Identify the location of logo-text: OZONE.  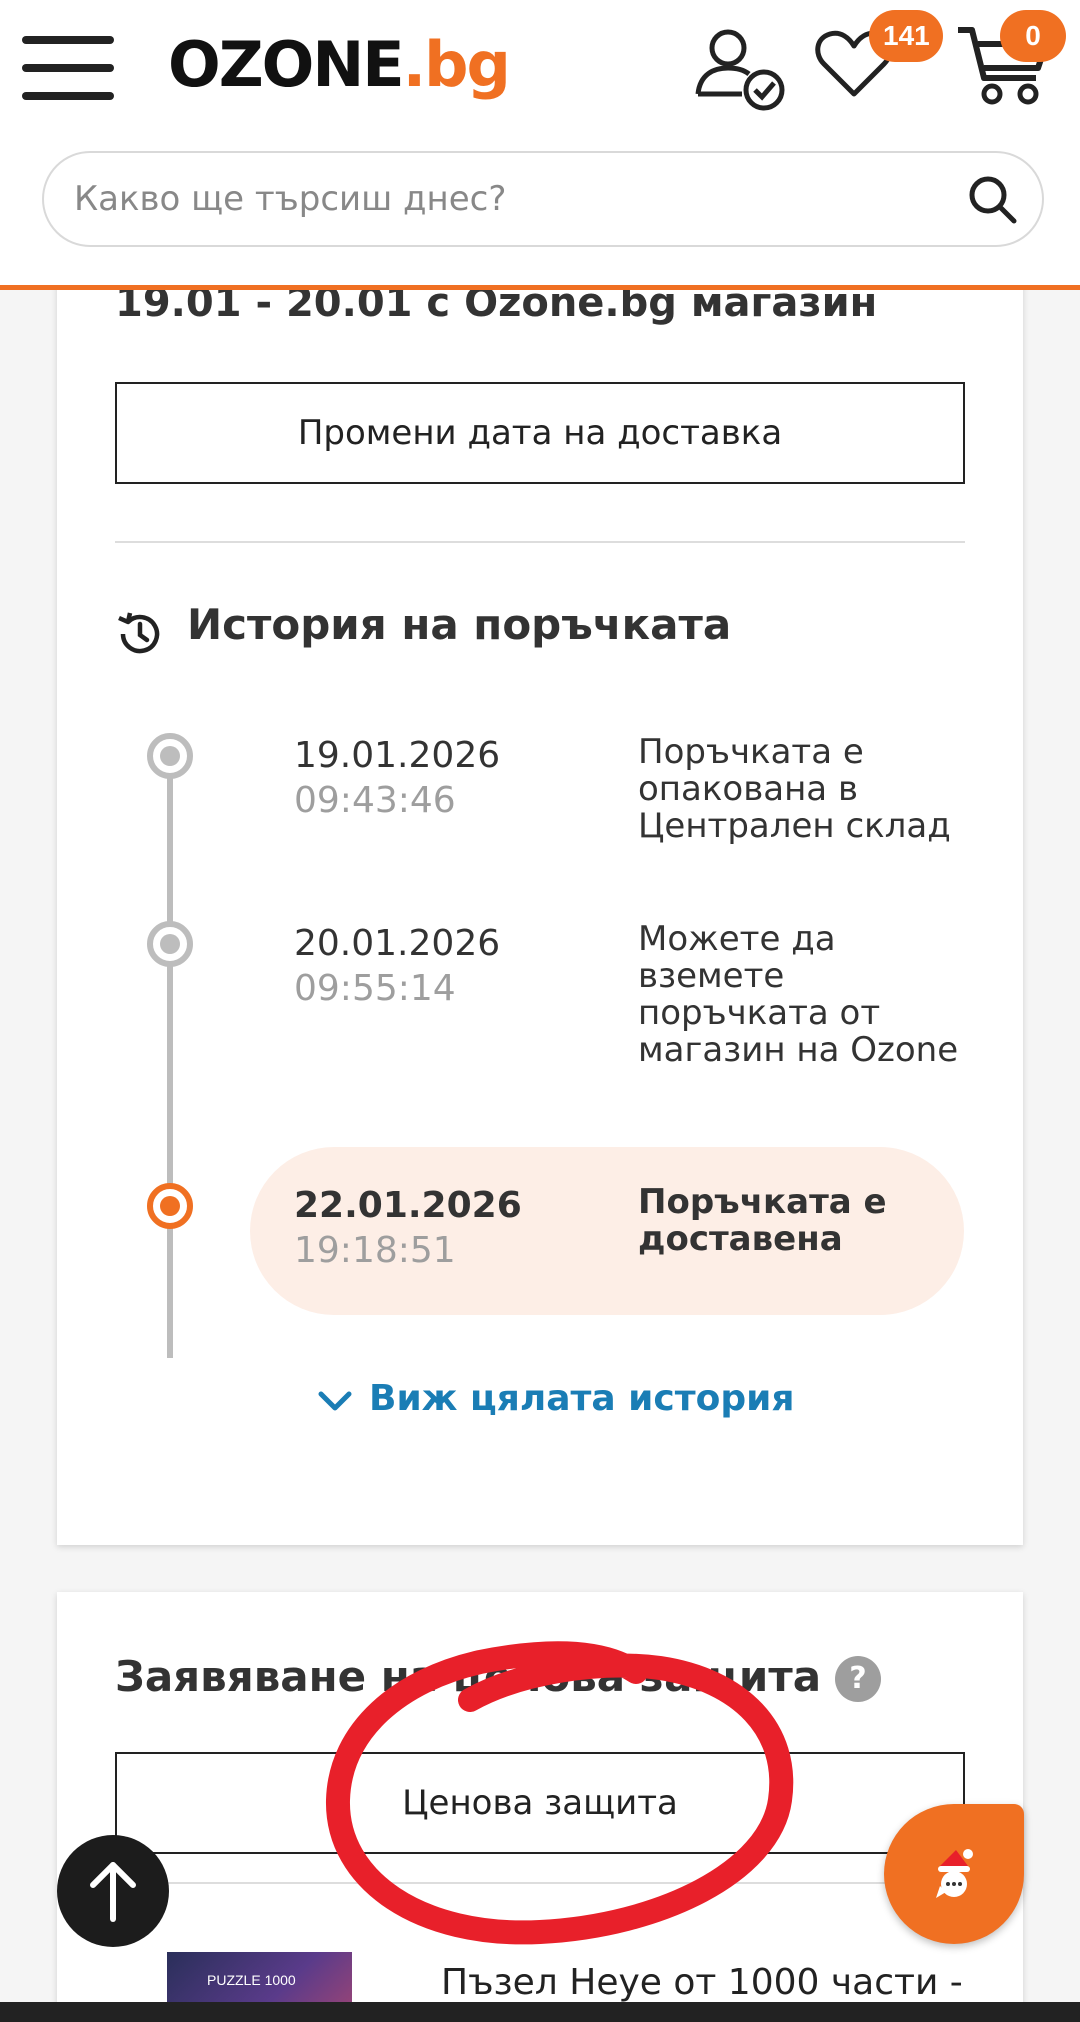
(286, 64).